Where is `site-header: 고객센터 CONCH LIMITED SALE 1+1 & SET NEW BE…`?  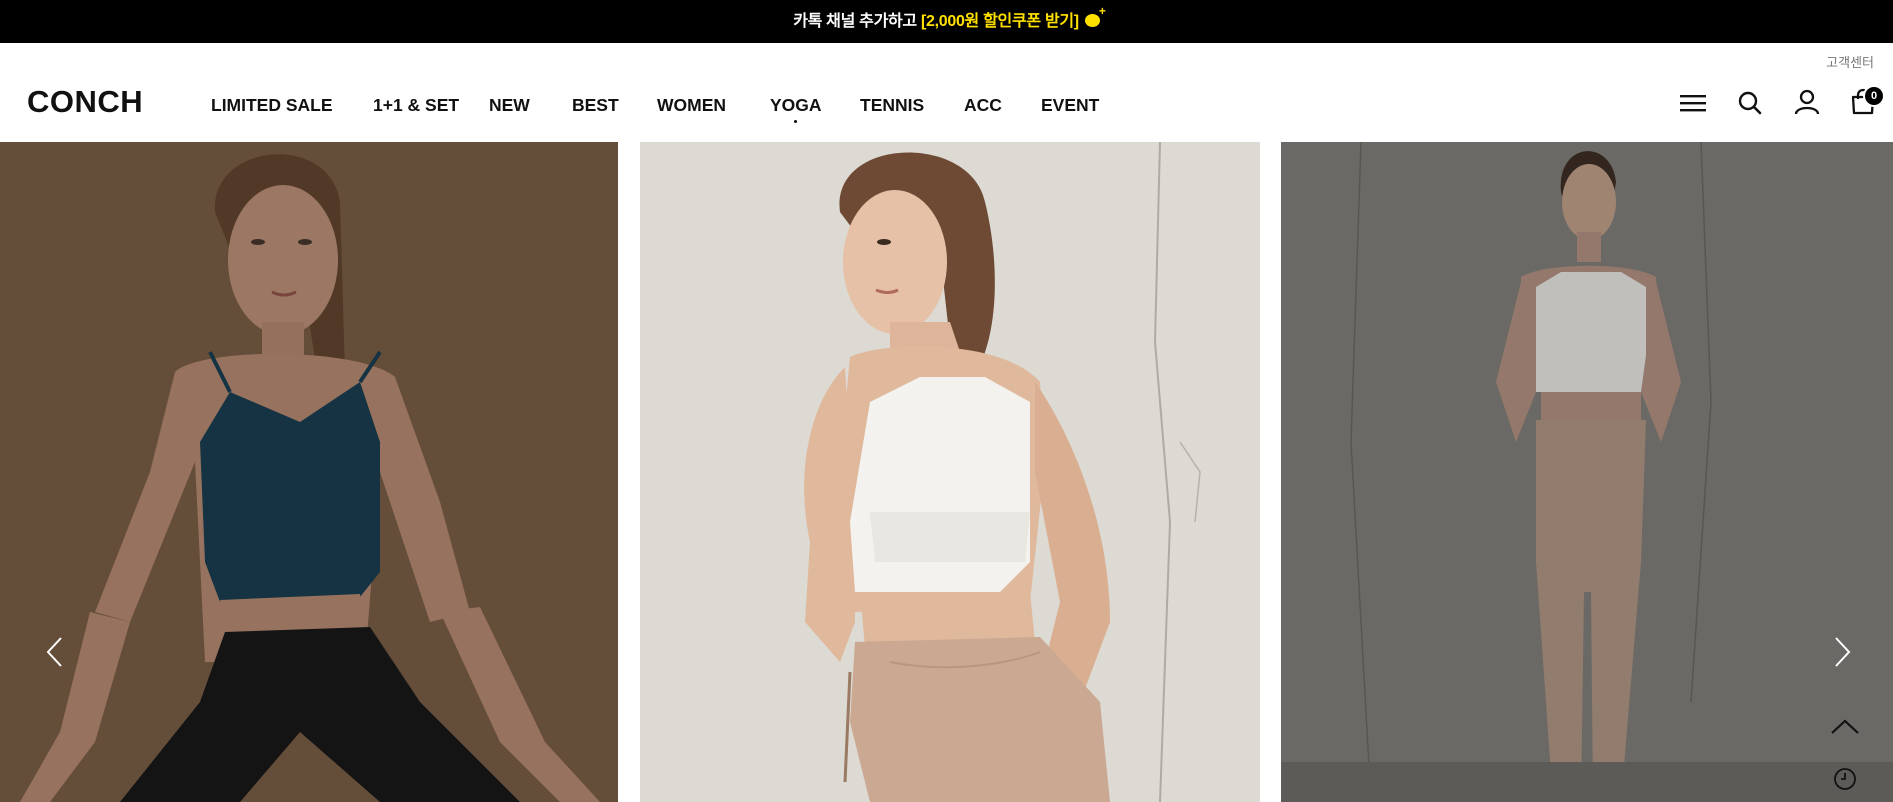 site-header: 고객센터 CONCH LIMITED SALE 1+1 & SET NEW BE… is located at coordinates (946, 92).